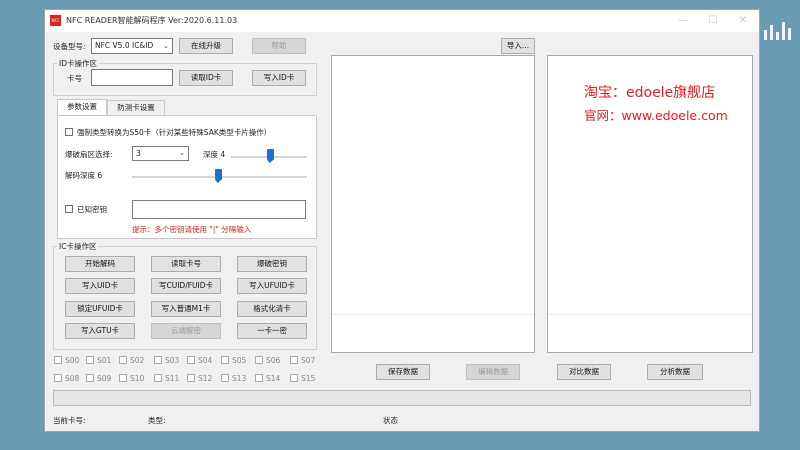  What do you see at coordinates (69, 420) in the screenshot?
I see `current-card-label: 当前卡号:` at bounding box center [69, 420].